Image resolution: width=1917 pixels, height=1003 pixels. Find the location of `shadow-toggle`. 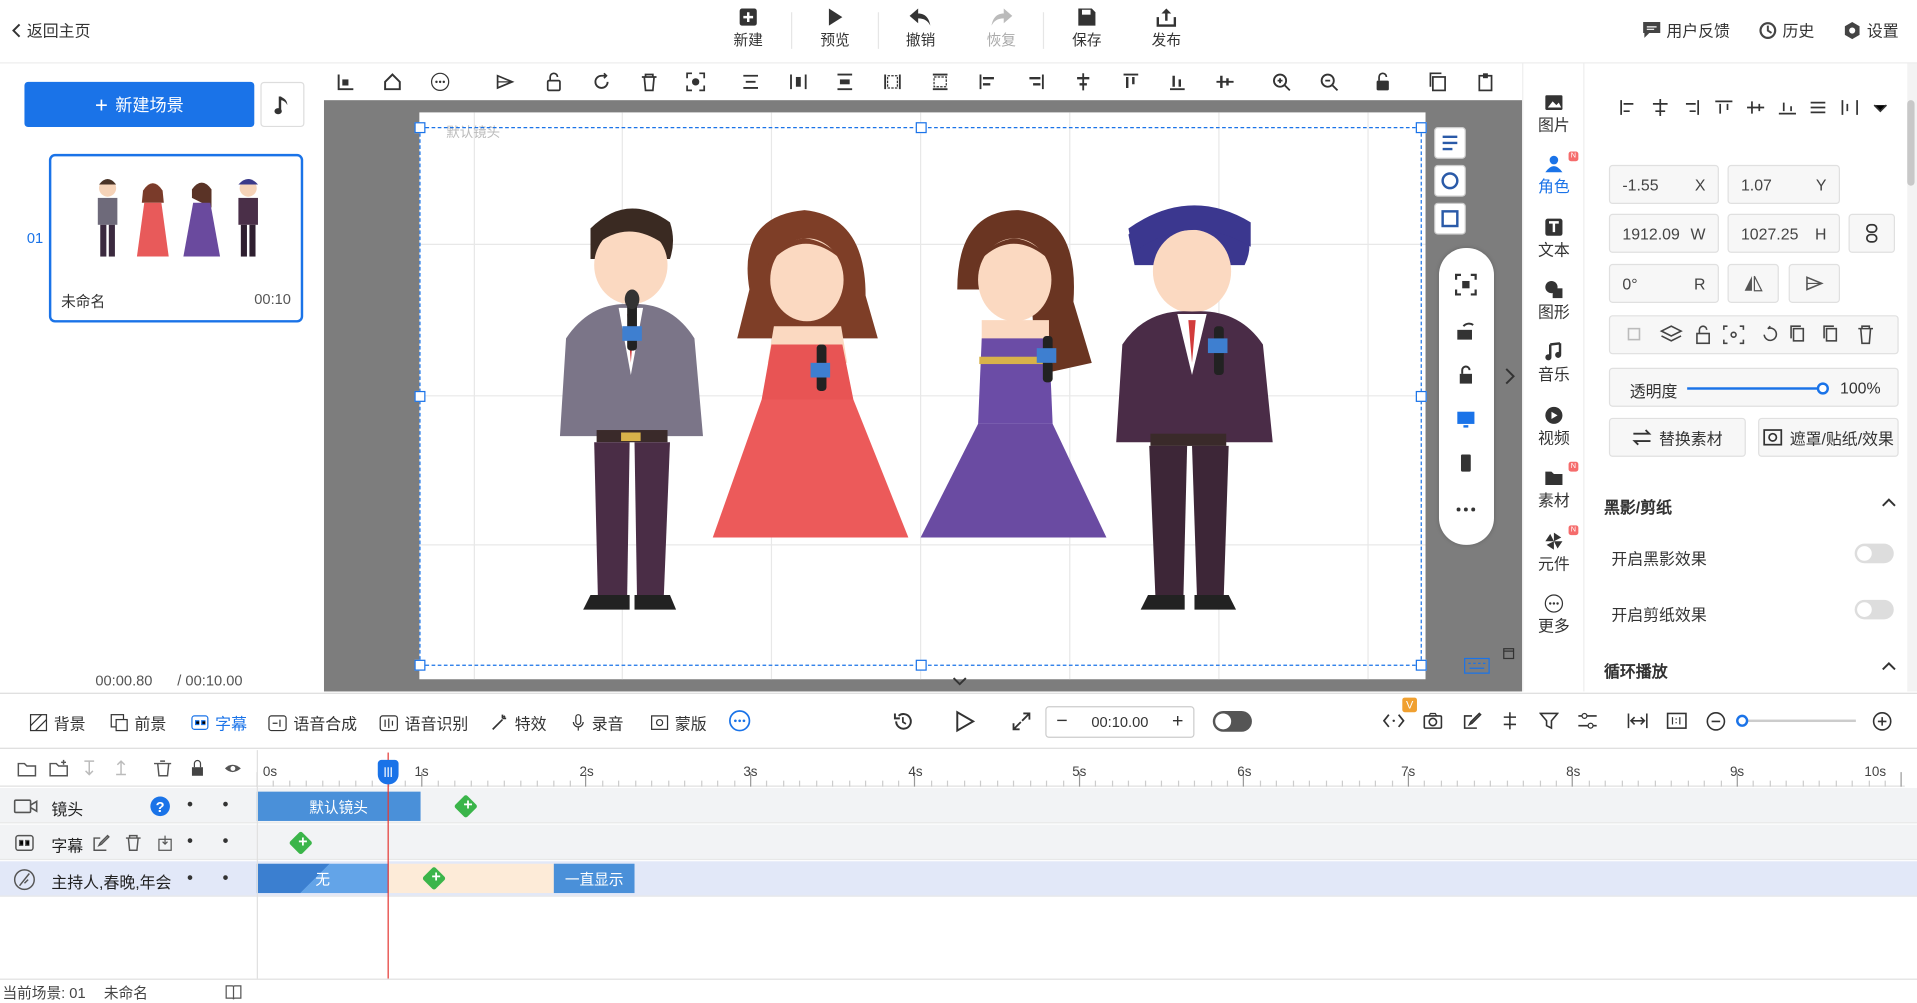

shadow-toggle is located at coordinates (1874, 553).